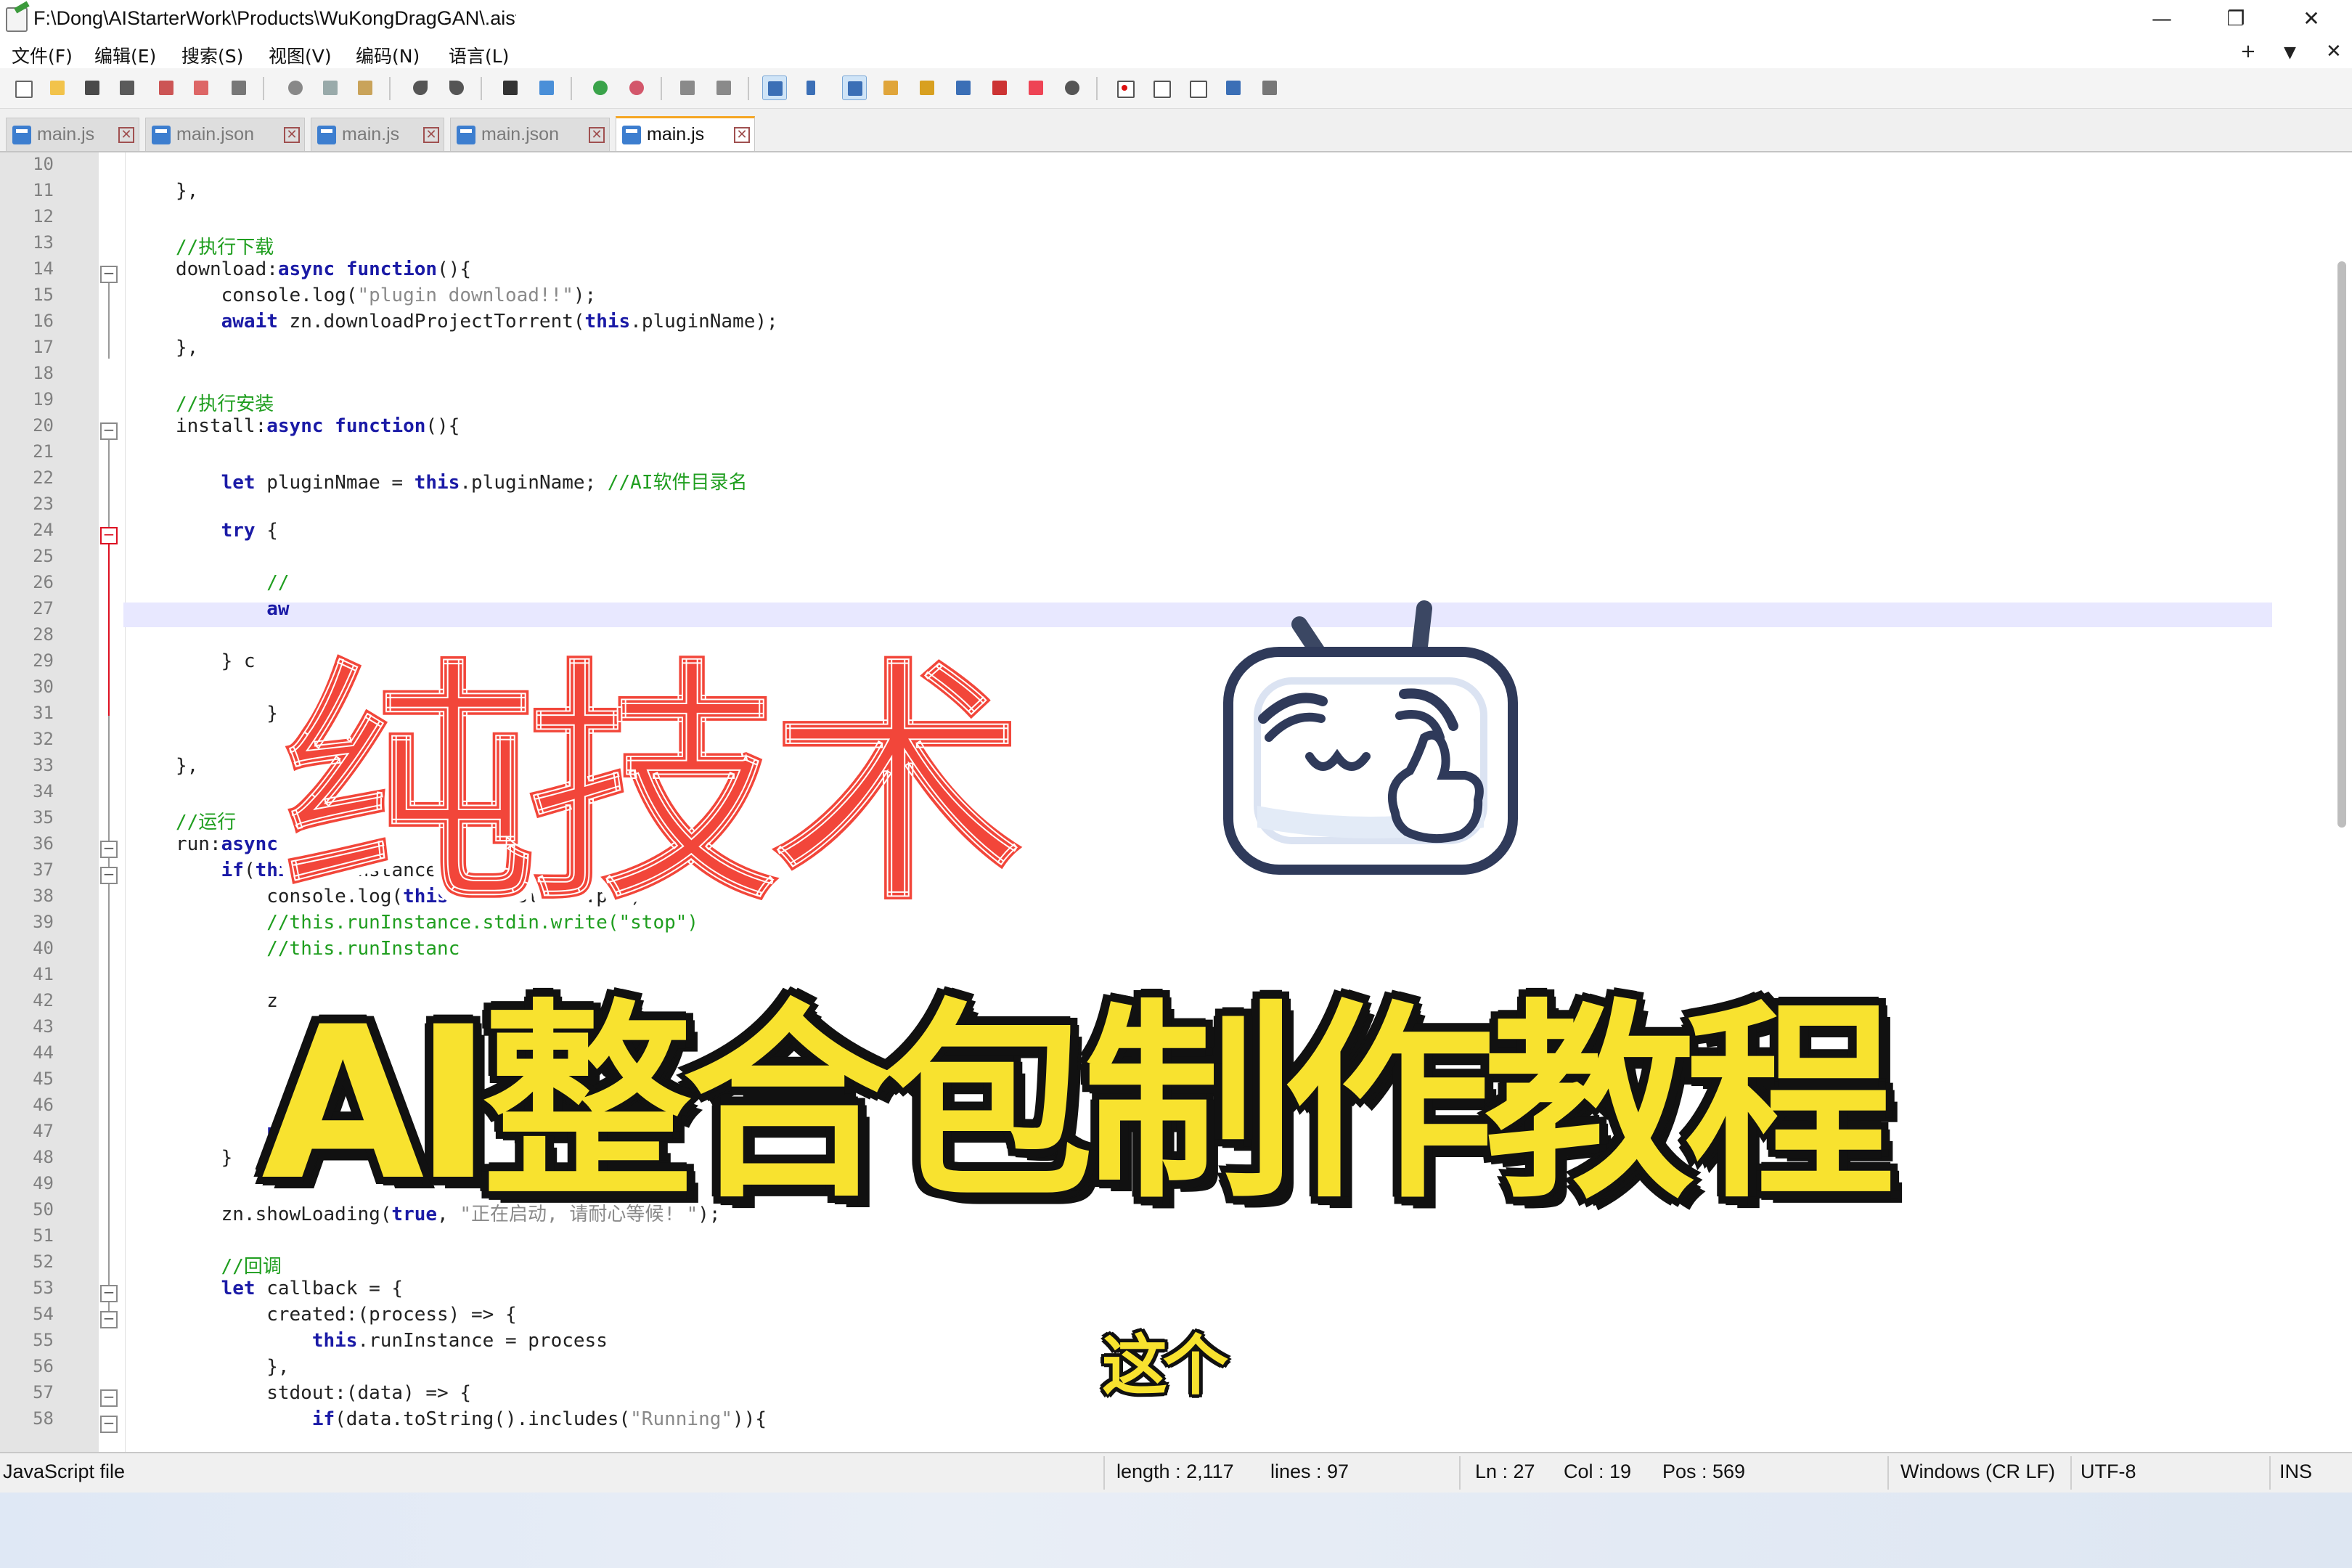 The width and height of the screenshot is (2352, 1568). I want to click on line-number: 36, so click(44, 844).